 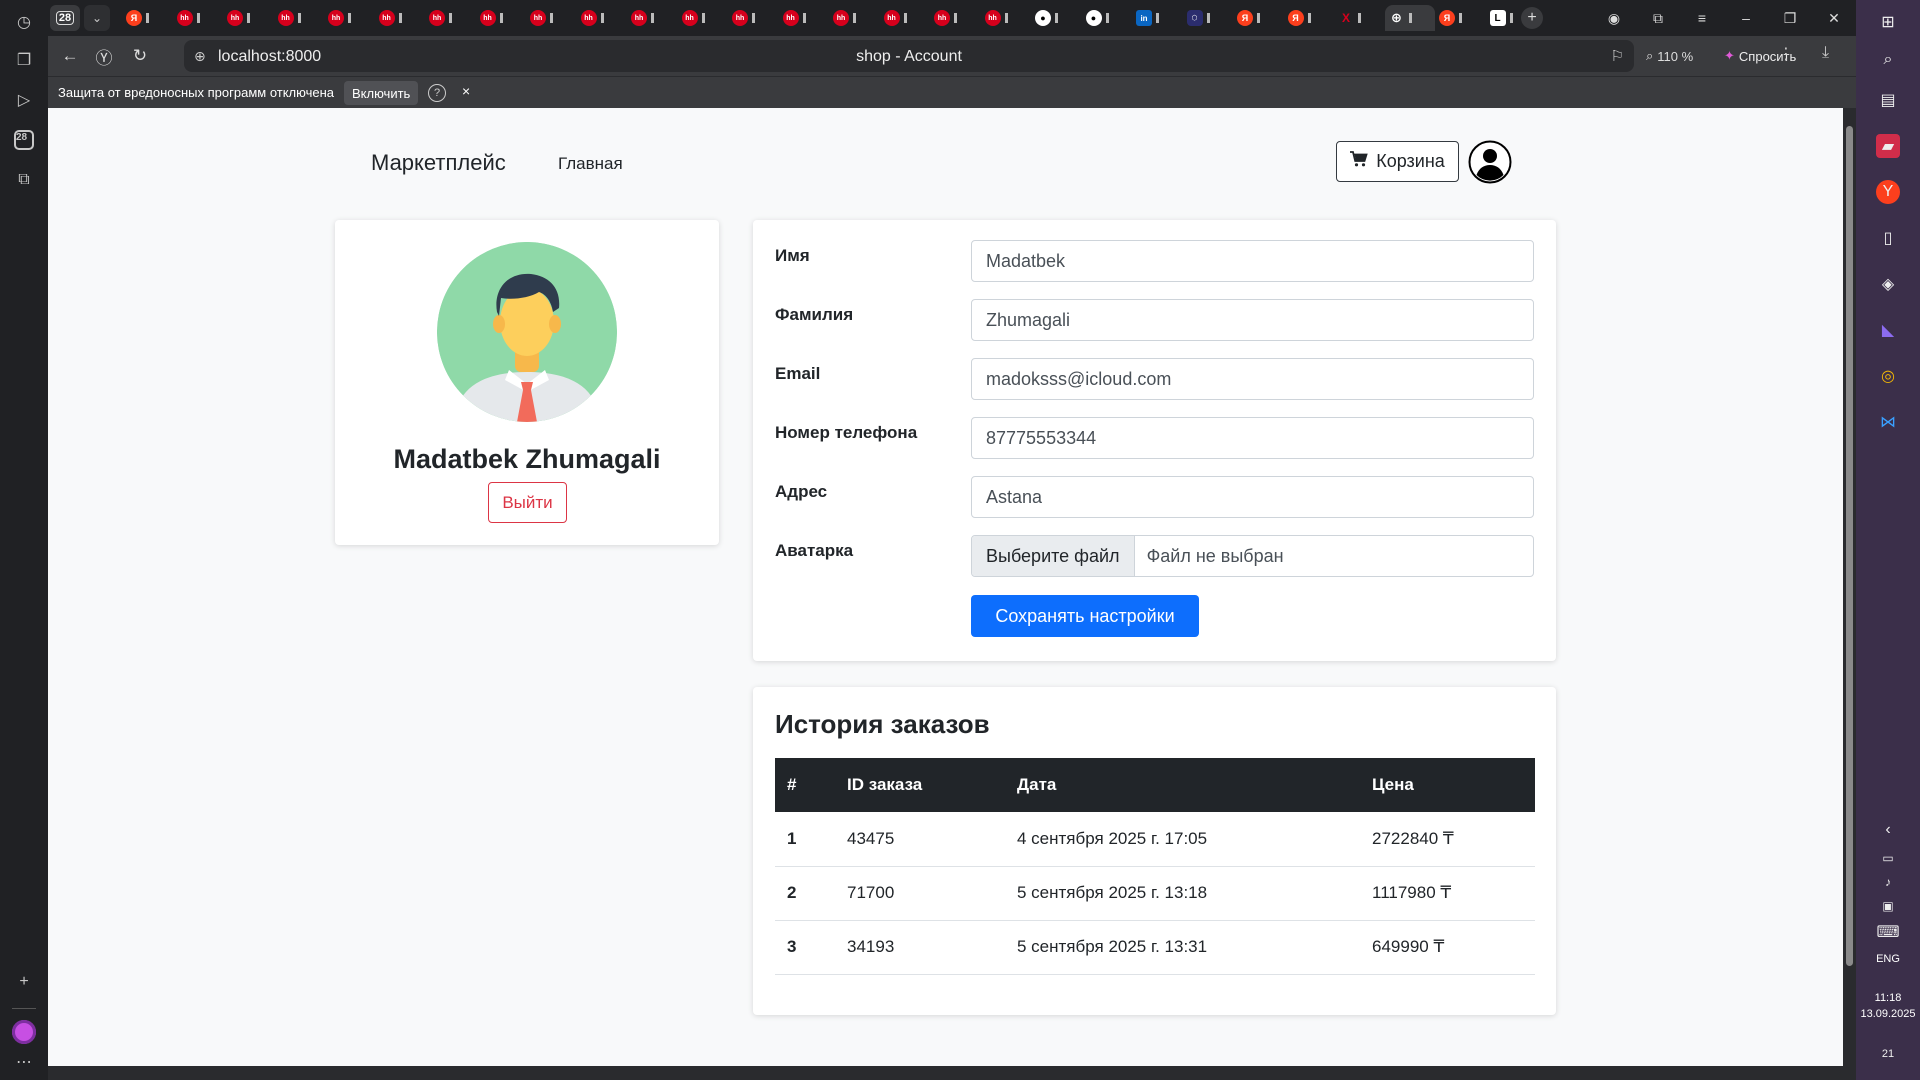 What do you see at coordinates (1888, 284) in the screenshot?
I see `app-dark-icon: ◈` at bounding box center [1888, 284].